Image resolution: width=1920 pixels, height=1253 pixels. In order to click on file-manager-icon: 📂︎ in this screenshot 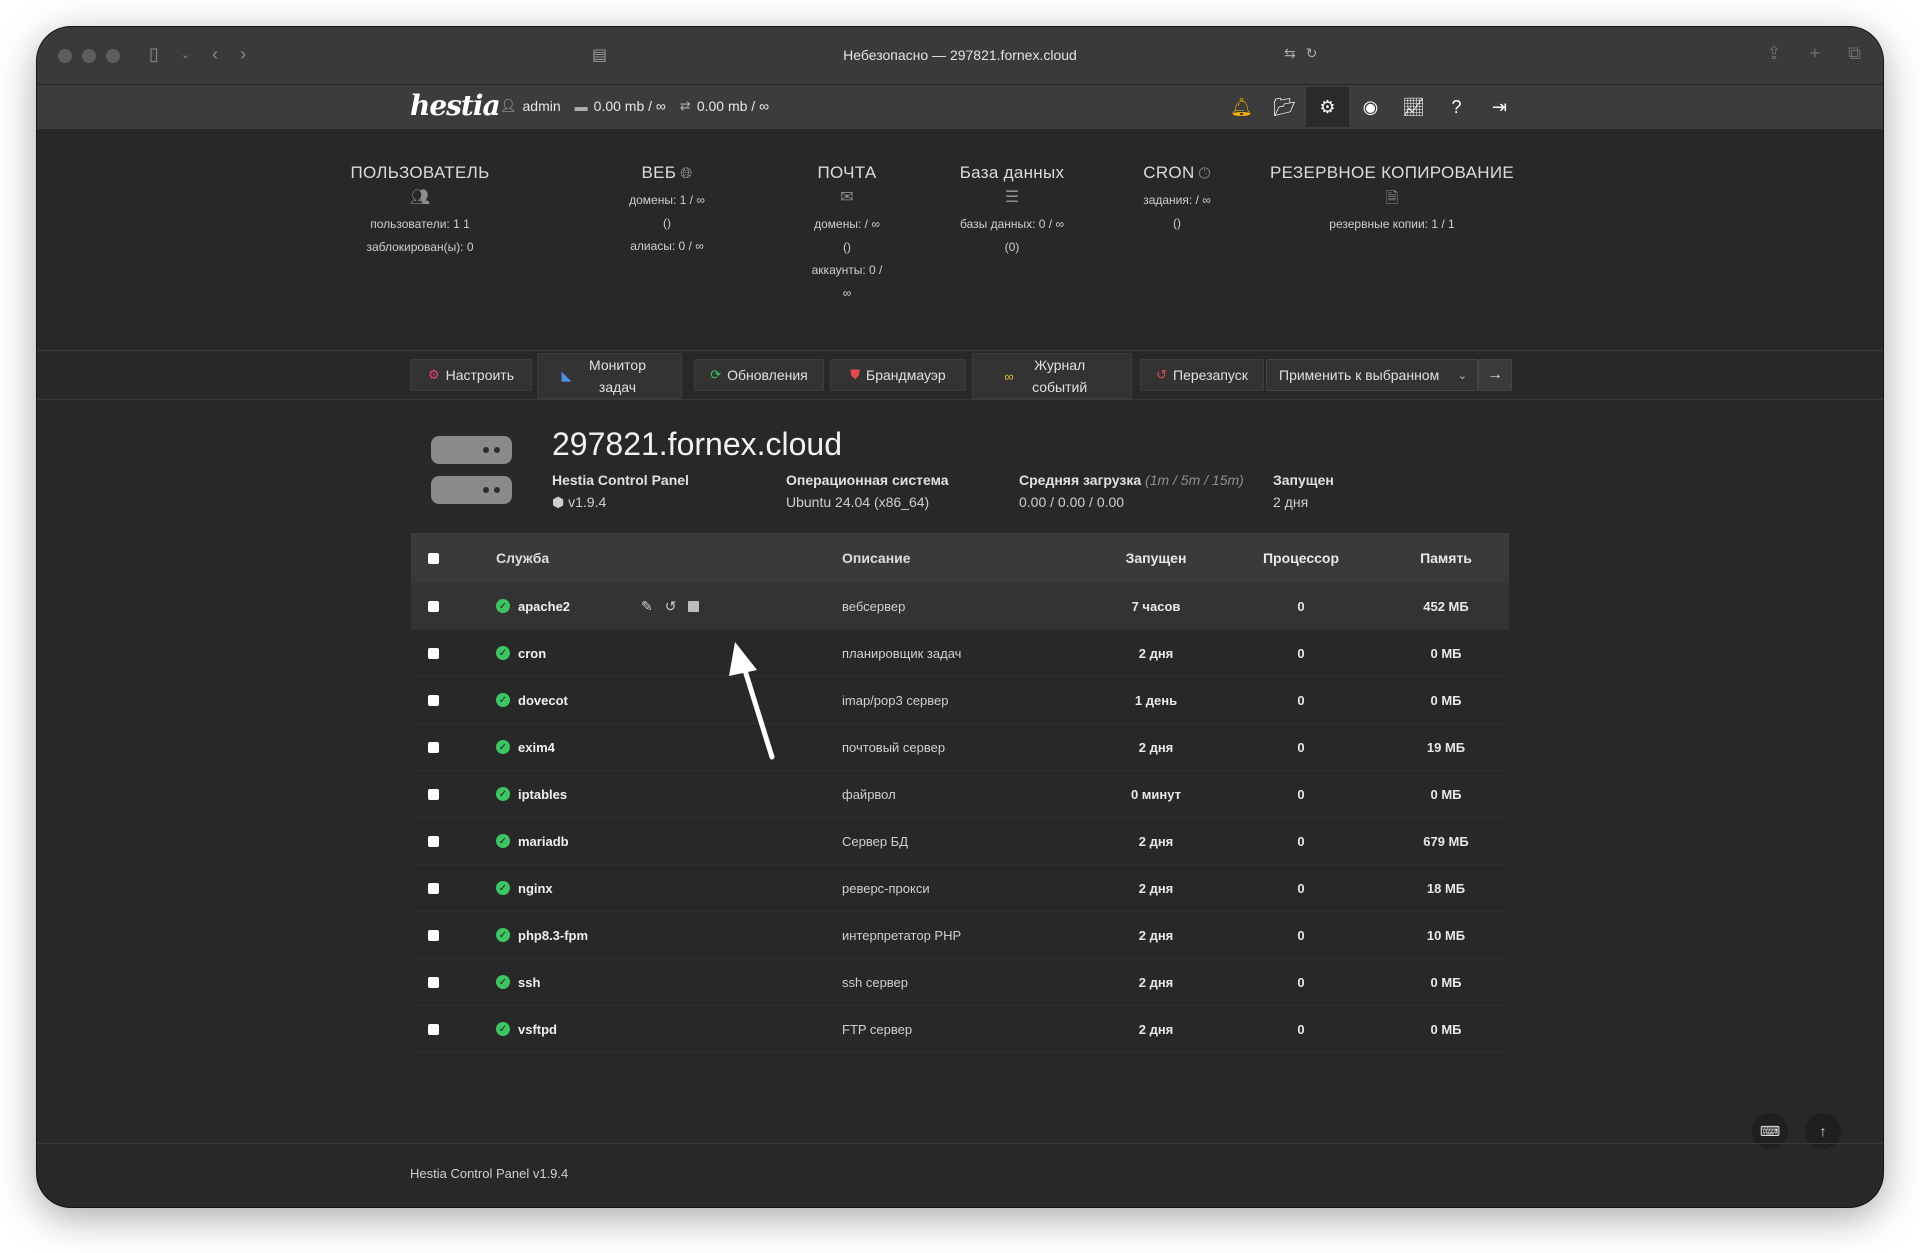, I will do `click(1284, 107)`.